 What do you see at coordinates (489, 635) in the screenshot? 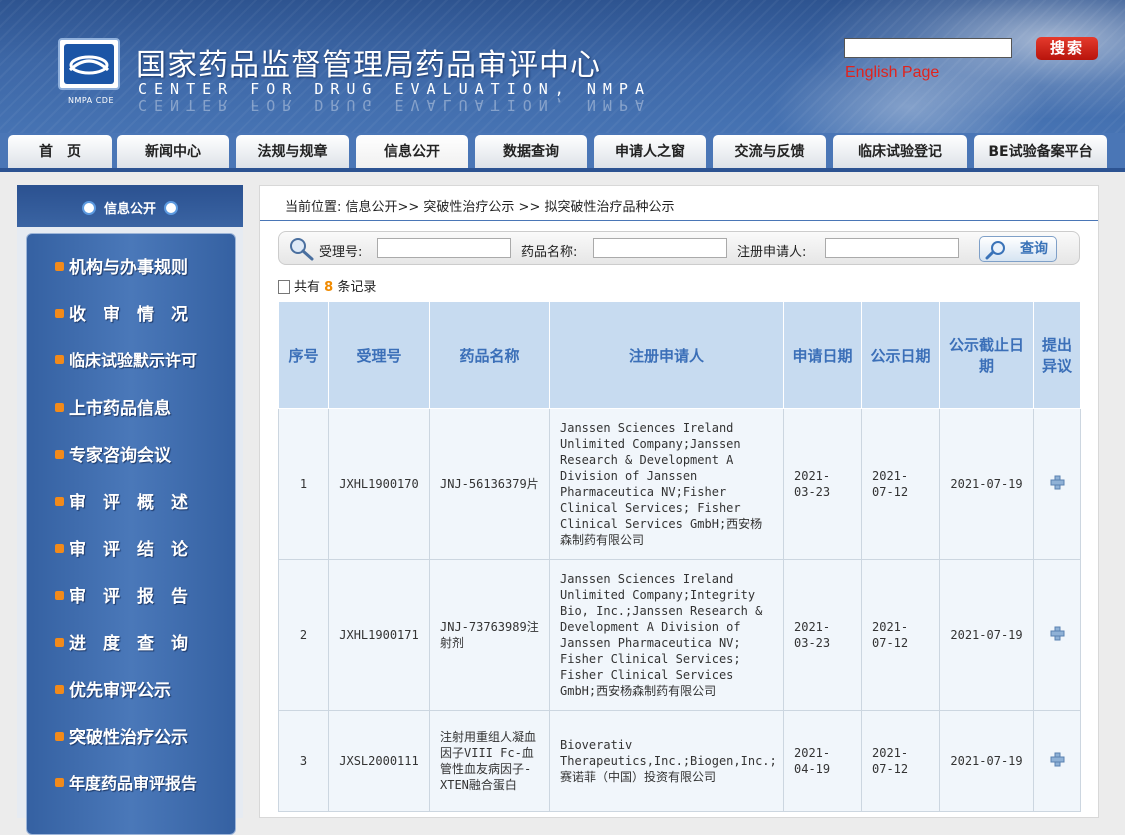
I see `row-drug: JNJ-73763989注射剂` at bounding box center [489, 635].